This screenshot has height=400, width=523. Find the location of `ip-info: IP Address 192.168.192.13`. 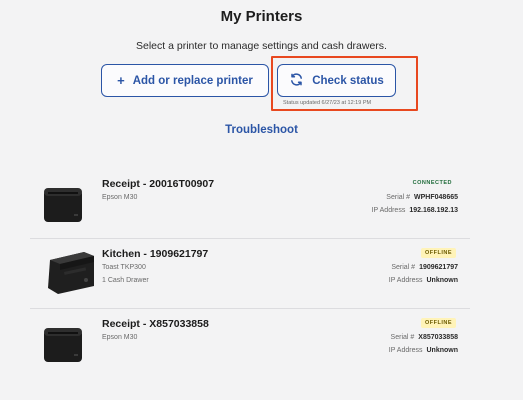

ip-info: IP Address 192.168.192.13 is located at coordinates (415, 210).